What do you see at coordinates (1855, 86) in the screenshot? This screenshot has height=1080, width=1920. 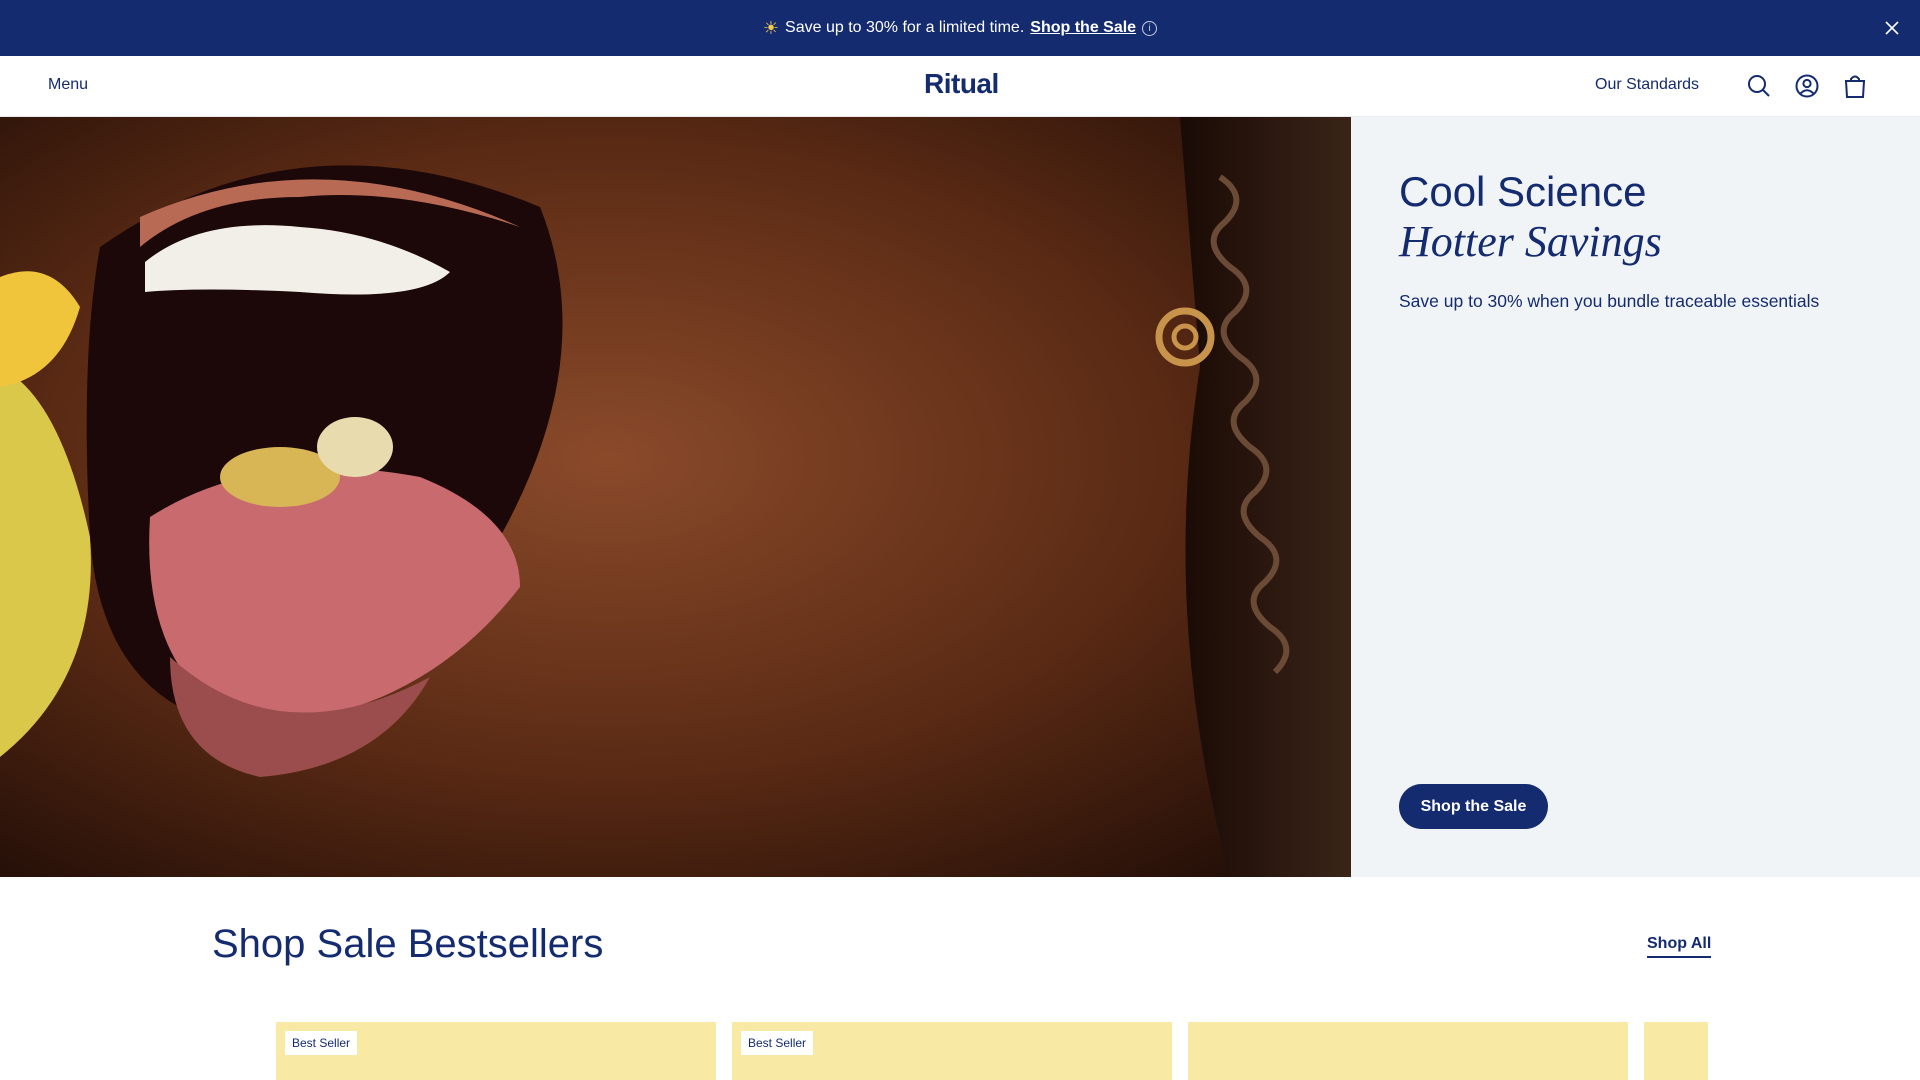 I see `bag-icon` at bounding box center [1855, 86].